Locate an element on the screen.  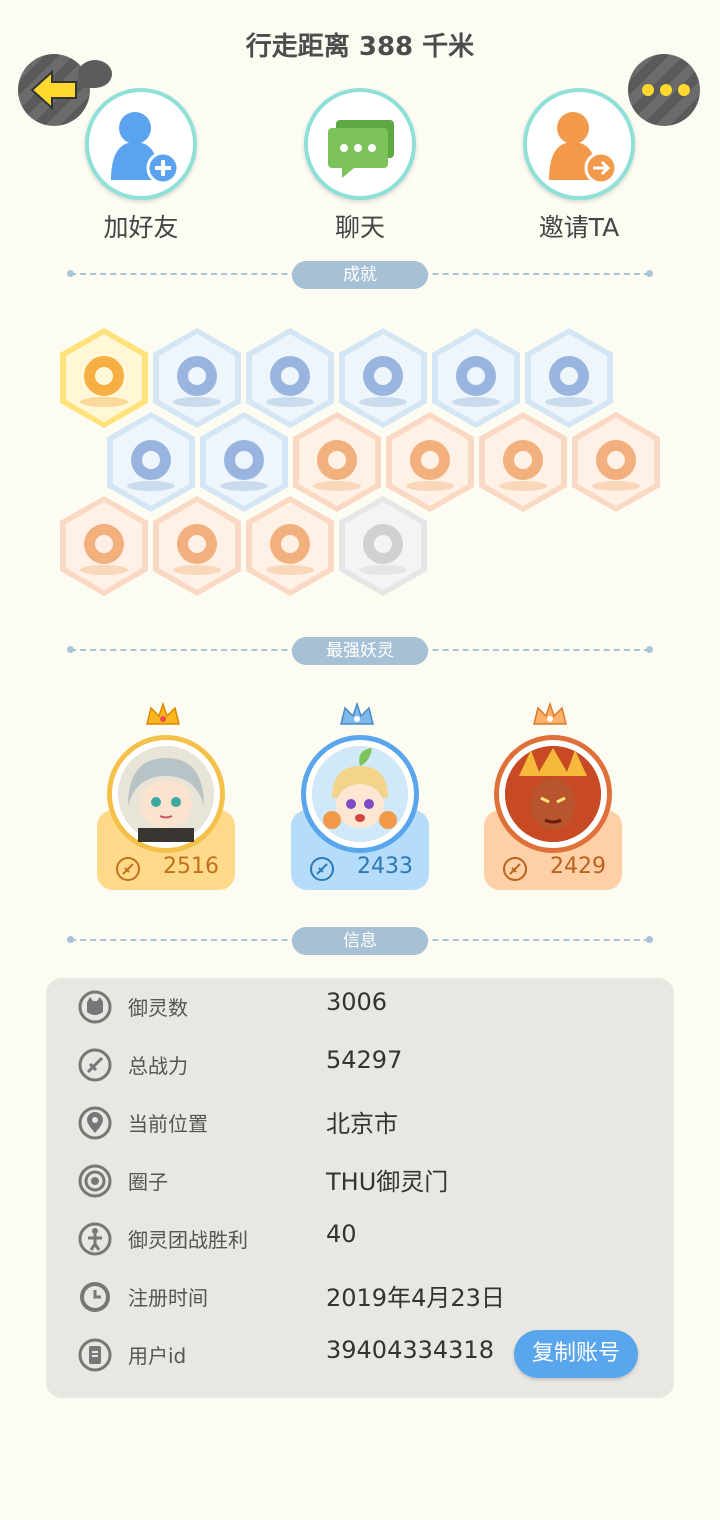
crystal-badge-icon is located at coordinates (476, 378).